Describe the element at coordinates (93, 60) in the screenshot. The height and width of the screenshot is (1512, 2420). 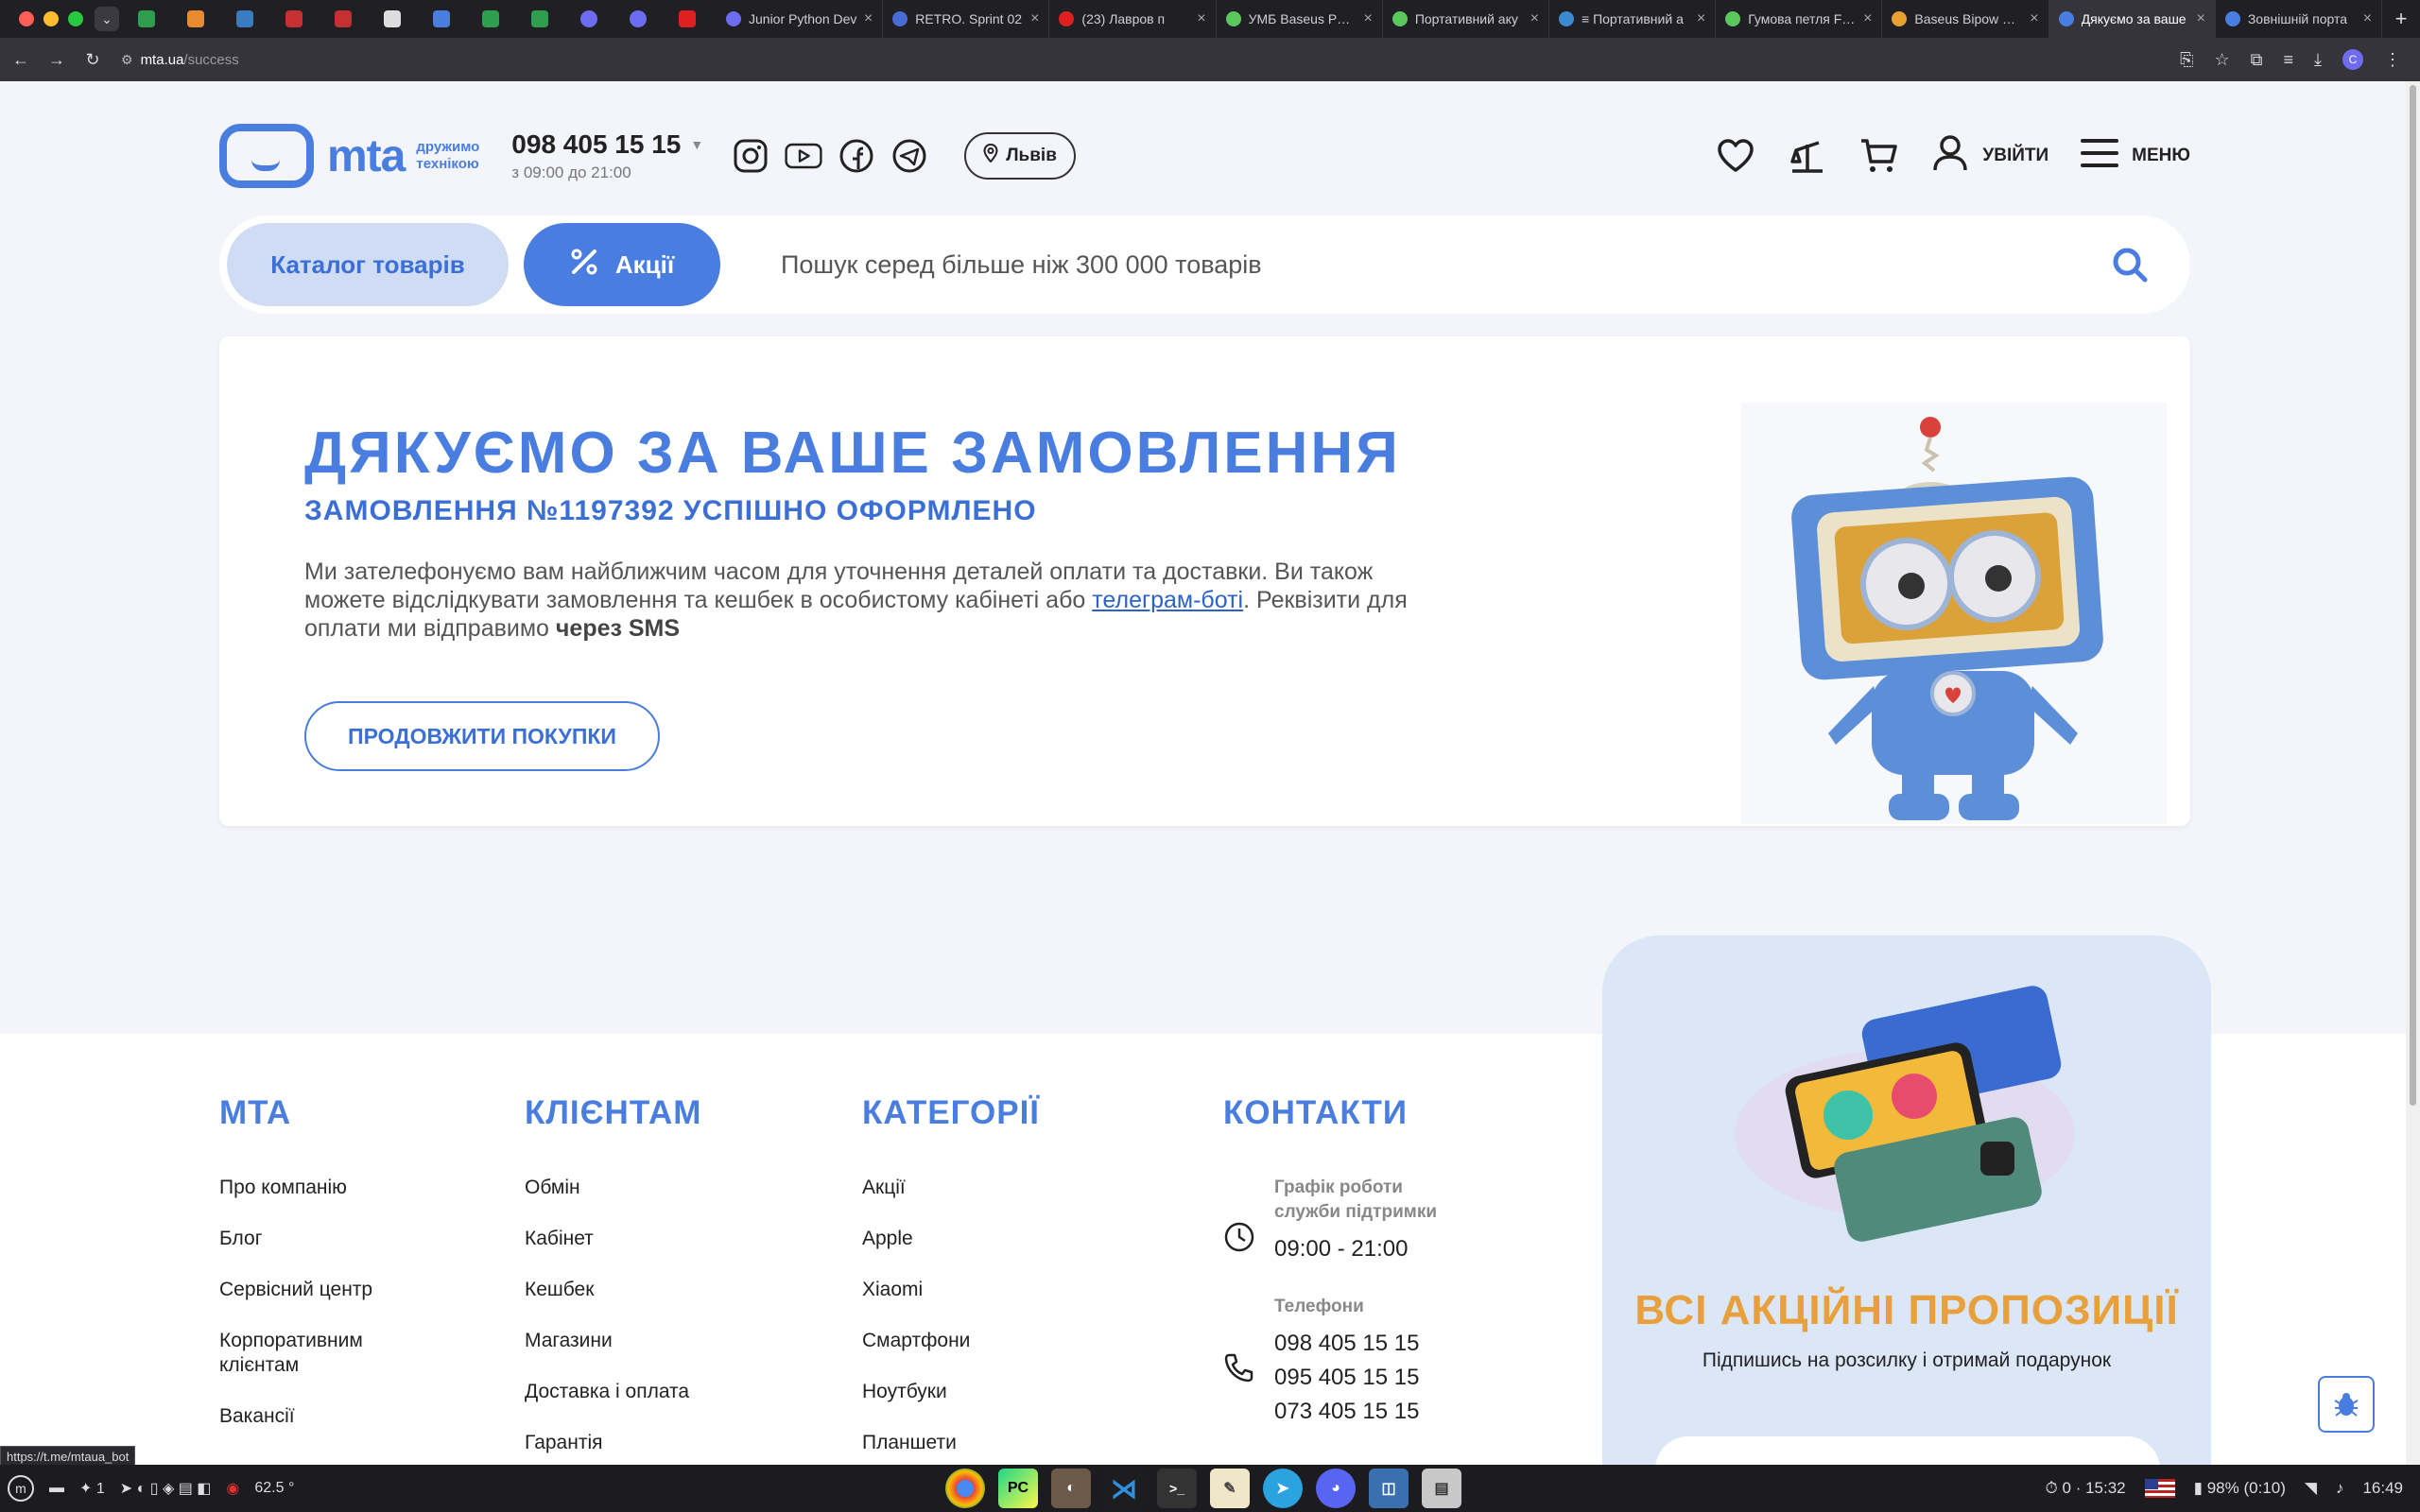
I see `reload-button: ↻` at that location.